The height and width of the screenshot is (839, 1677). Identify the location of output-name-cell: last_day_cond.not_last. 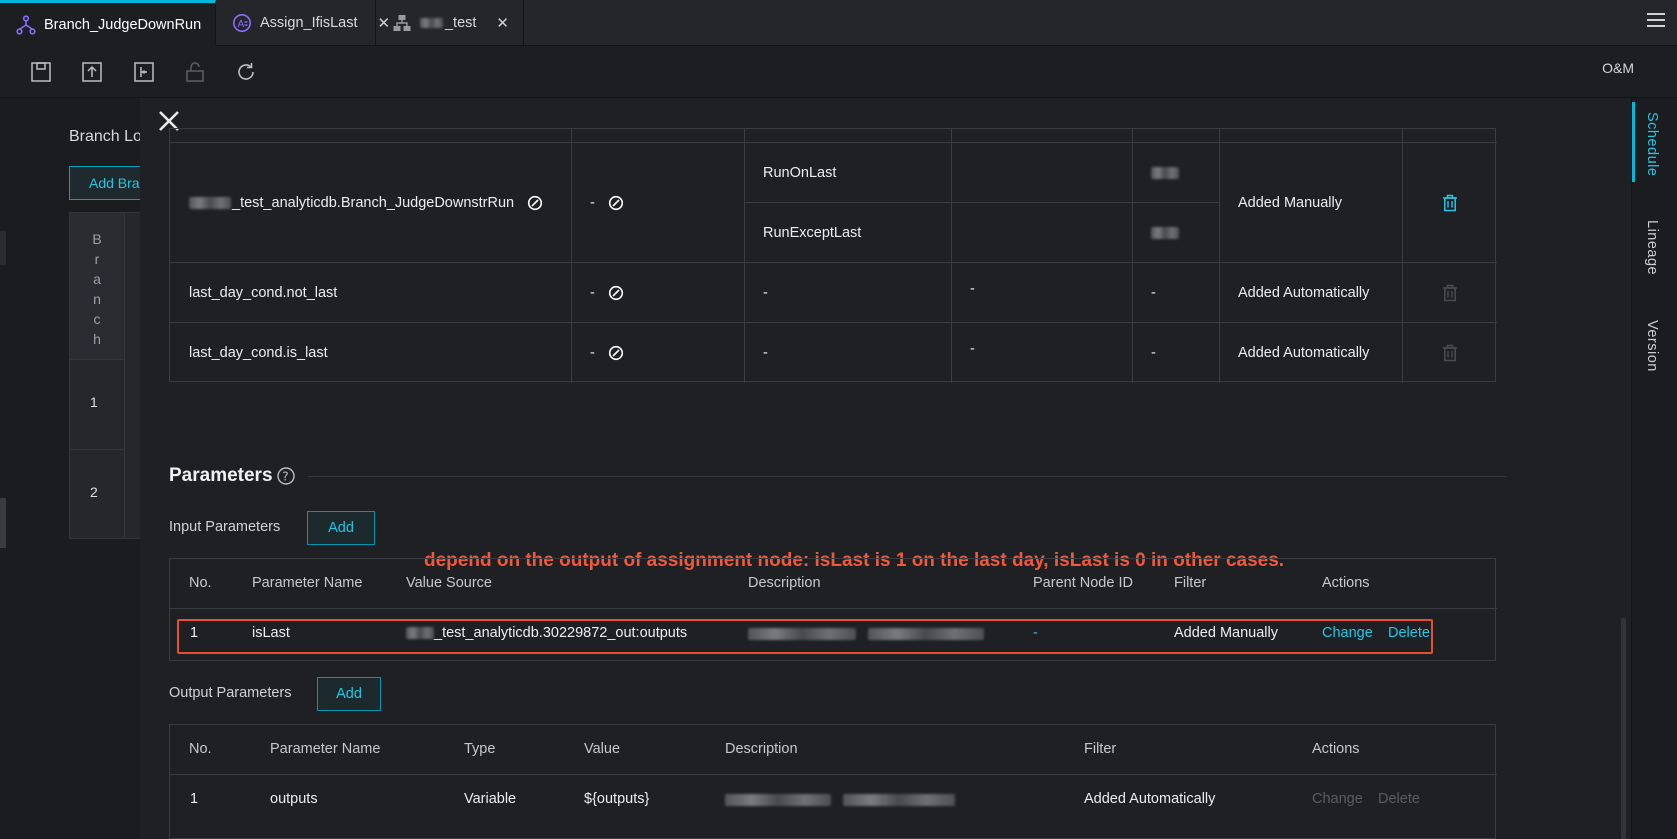
(263, 292).